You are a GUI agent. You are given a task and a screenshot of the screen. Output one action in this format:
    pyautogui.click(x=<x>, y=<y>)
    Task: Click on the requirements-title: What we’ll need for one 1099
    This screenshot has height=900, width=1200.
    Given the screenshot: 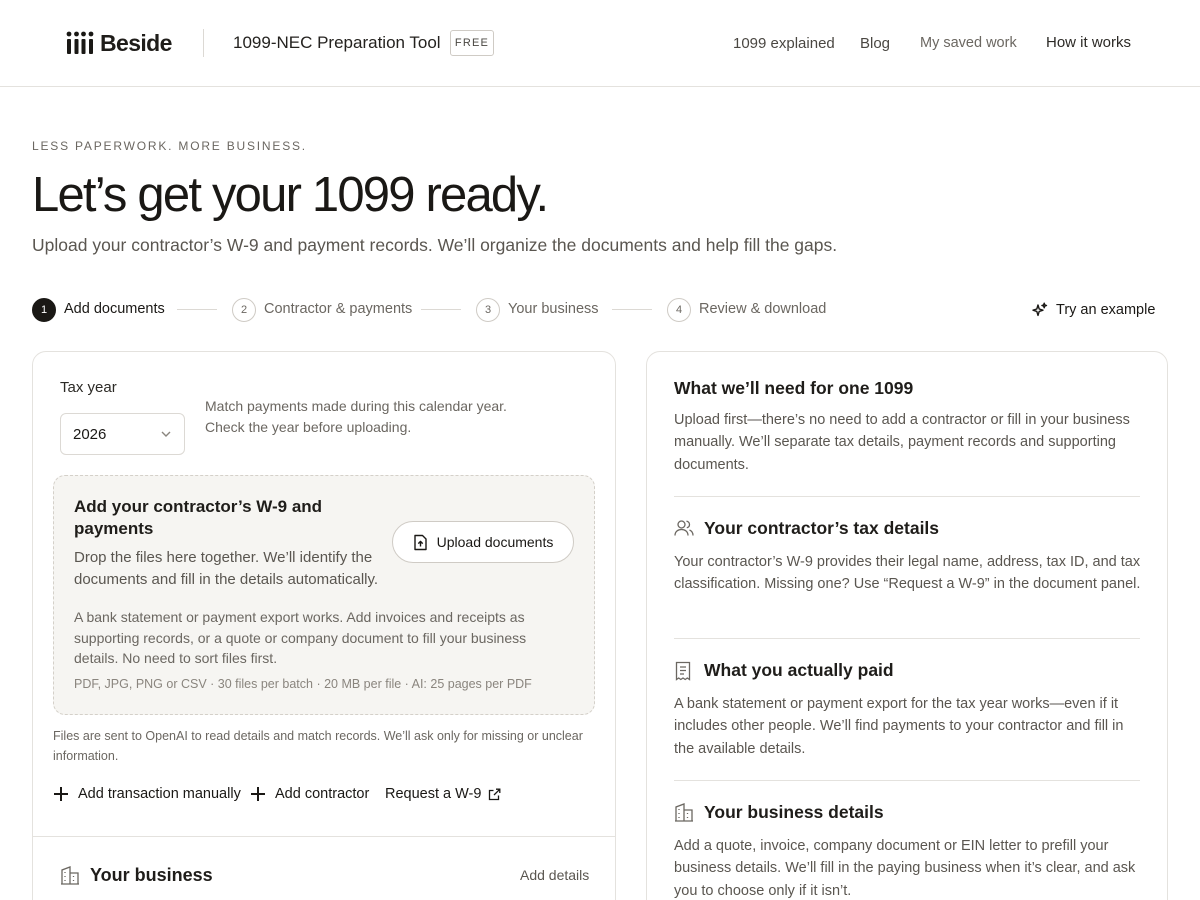 What is the action you would take?
    pyautogui.click(x=794, y=388)
    